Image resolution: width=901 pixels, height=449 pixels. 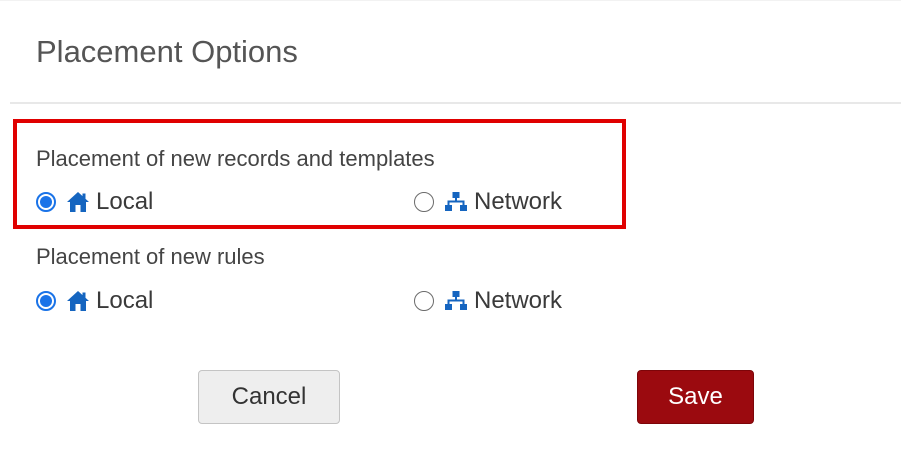 What do you see at coordinates (518, 201) in the screenshot?
I see `records-network-label: Network` at bounding box center [518, 201].